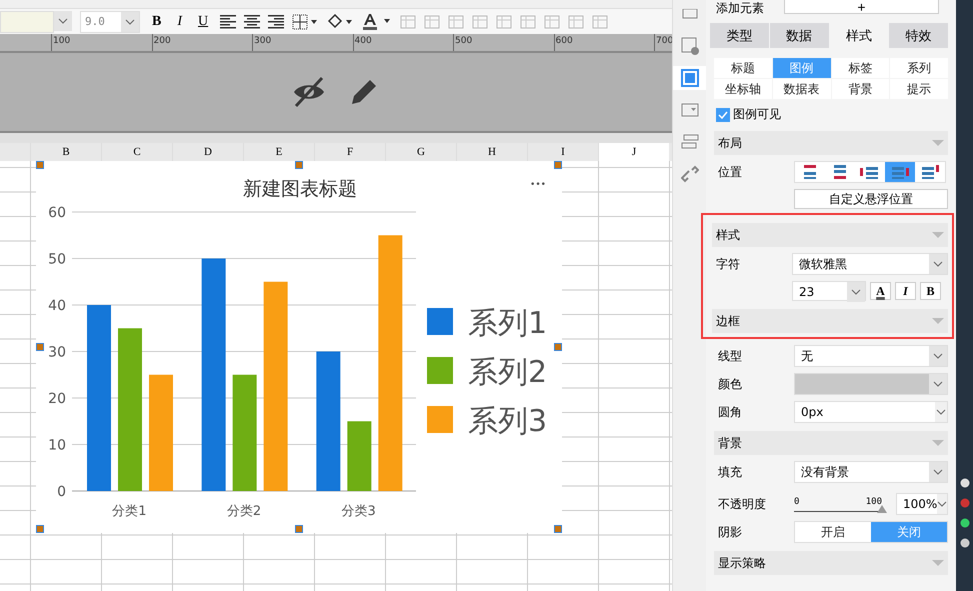 This screenshot has width=973, height=591. I want to click on axis-label: 0, so click(61, 492).